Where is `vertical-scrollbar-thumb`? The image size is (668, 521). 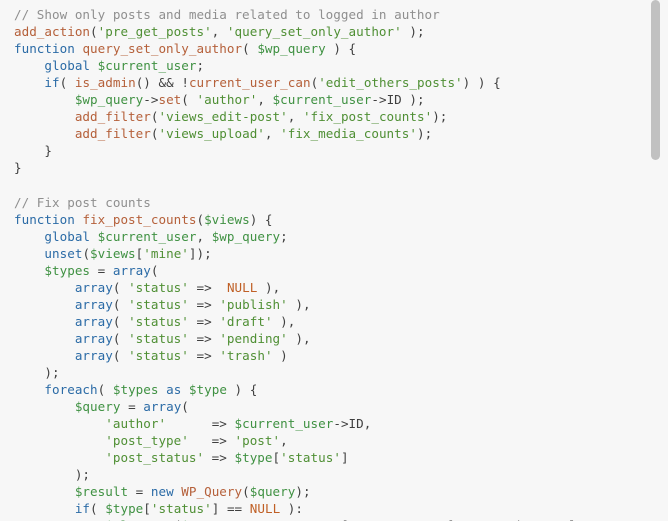
vertical-scrollbar-thumb is located at coordinates (655, 80).